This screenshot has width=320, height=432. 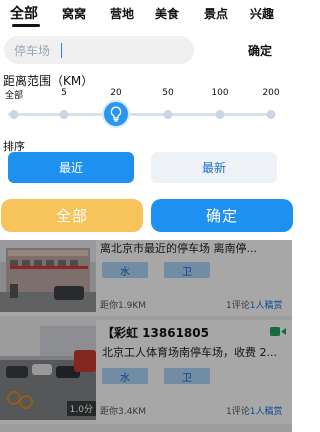 I want to click on category-tabs: 全部 窝窝 营地 美食 景点 兴趣, so click(x=146, y=14).